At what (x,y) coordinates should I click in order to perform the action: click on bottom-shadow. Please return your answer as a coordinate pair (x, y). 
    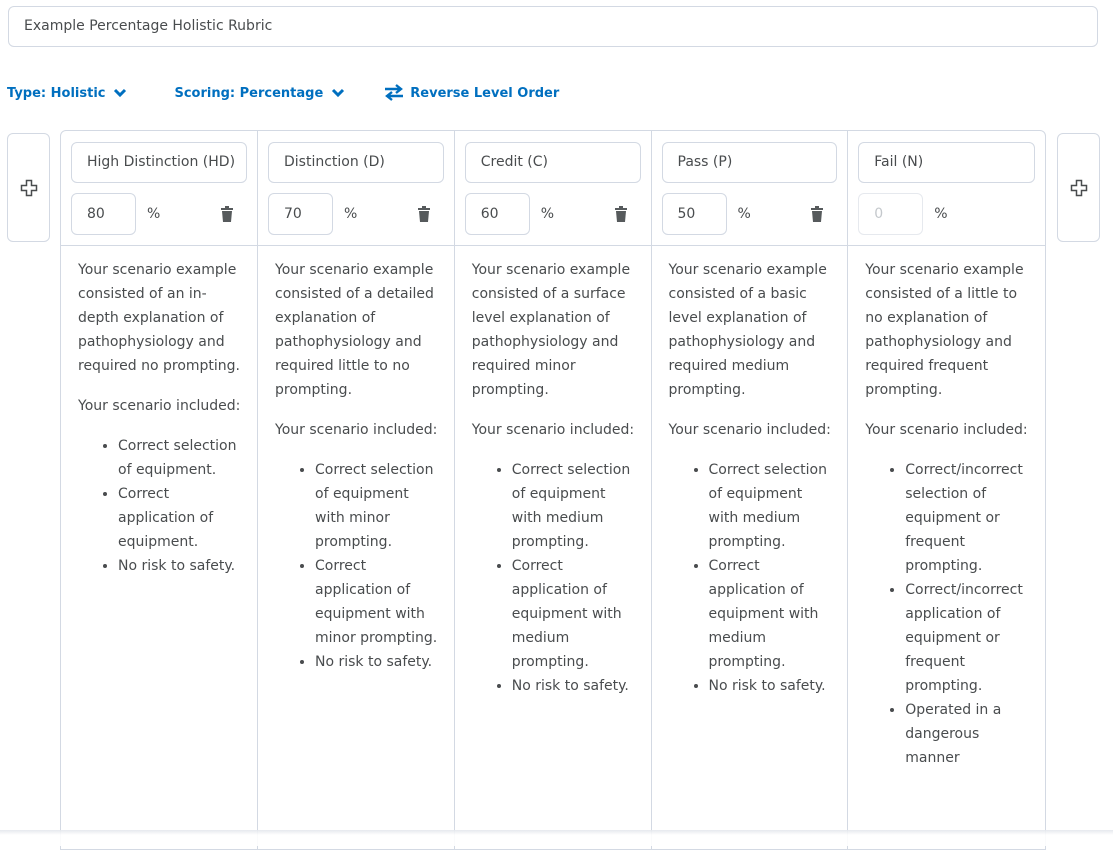
    Looking at the image, I should click on (556, 838).